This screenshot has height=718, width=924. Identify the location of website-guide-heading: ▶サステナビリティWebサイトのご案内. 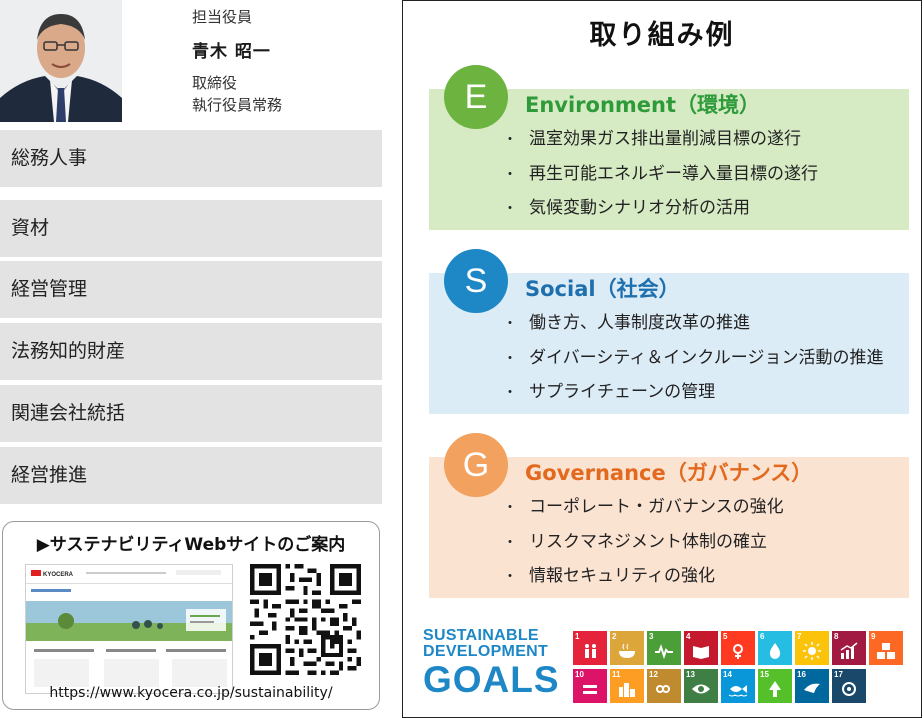
(191, 545).